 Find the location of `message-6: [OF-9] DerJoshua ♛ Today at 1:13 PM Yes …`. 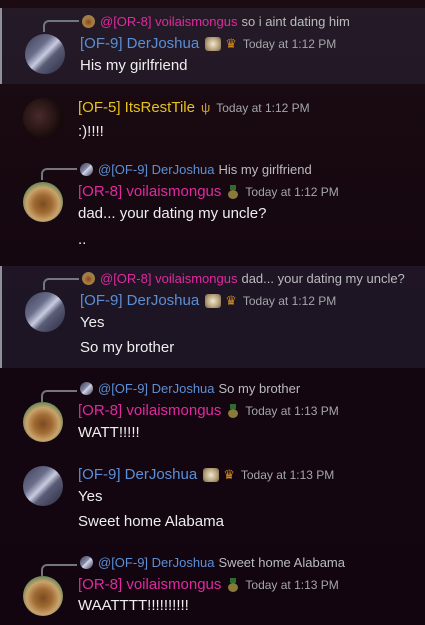

message-6: [OF-9] DerJoshua ♛ Today at 1:13 PM Yes … is located at coordinates (212, 500).